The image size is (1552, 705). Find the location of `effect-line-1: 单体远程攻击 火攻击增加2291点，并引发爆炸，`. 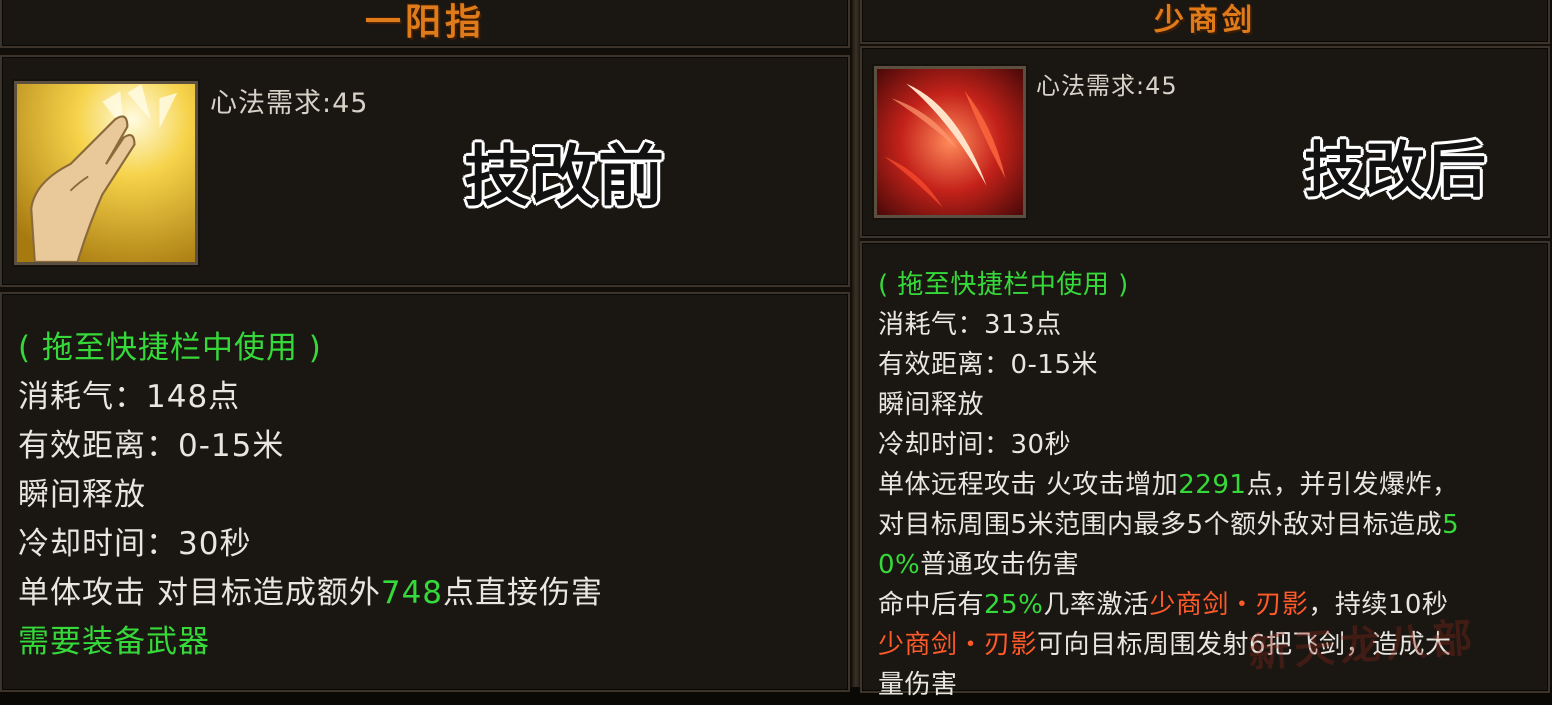

effect-line-1: 单体远程攻击 火攻击增加2291点，并引发爆炸， is located at coordinates (1168, 485).